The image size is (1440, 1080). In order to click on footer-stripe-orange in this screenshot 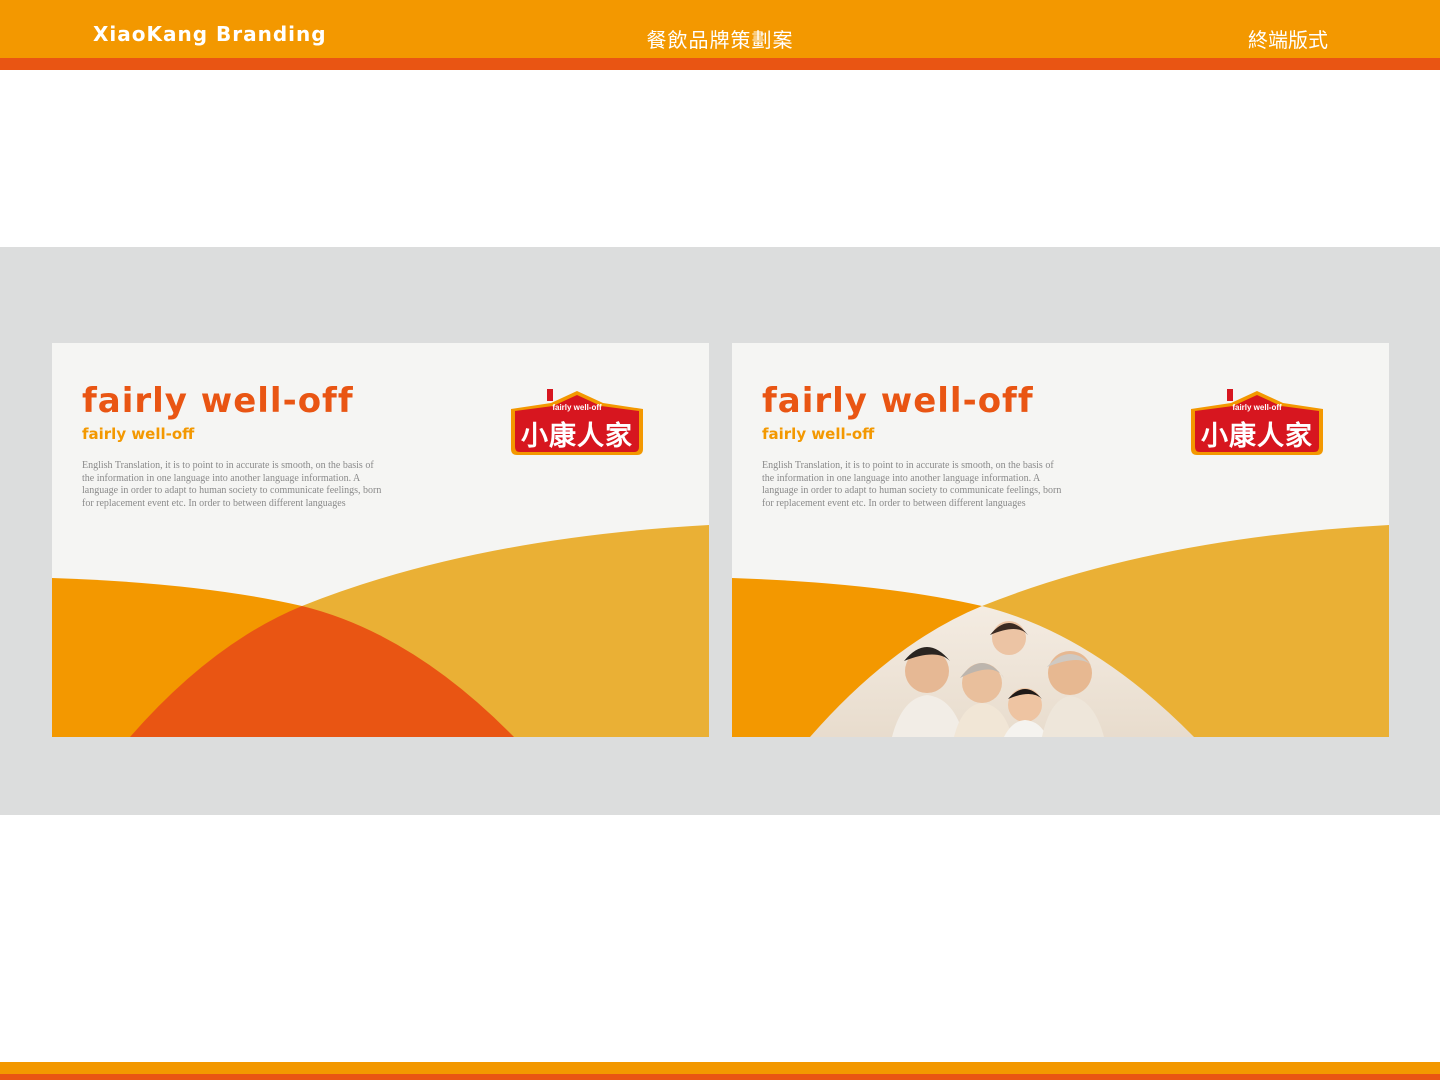, I will do `click(720, 1068)`.